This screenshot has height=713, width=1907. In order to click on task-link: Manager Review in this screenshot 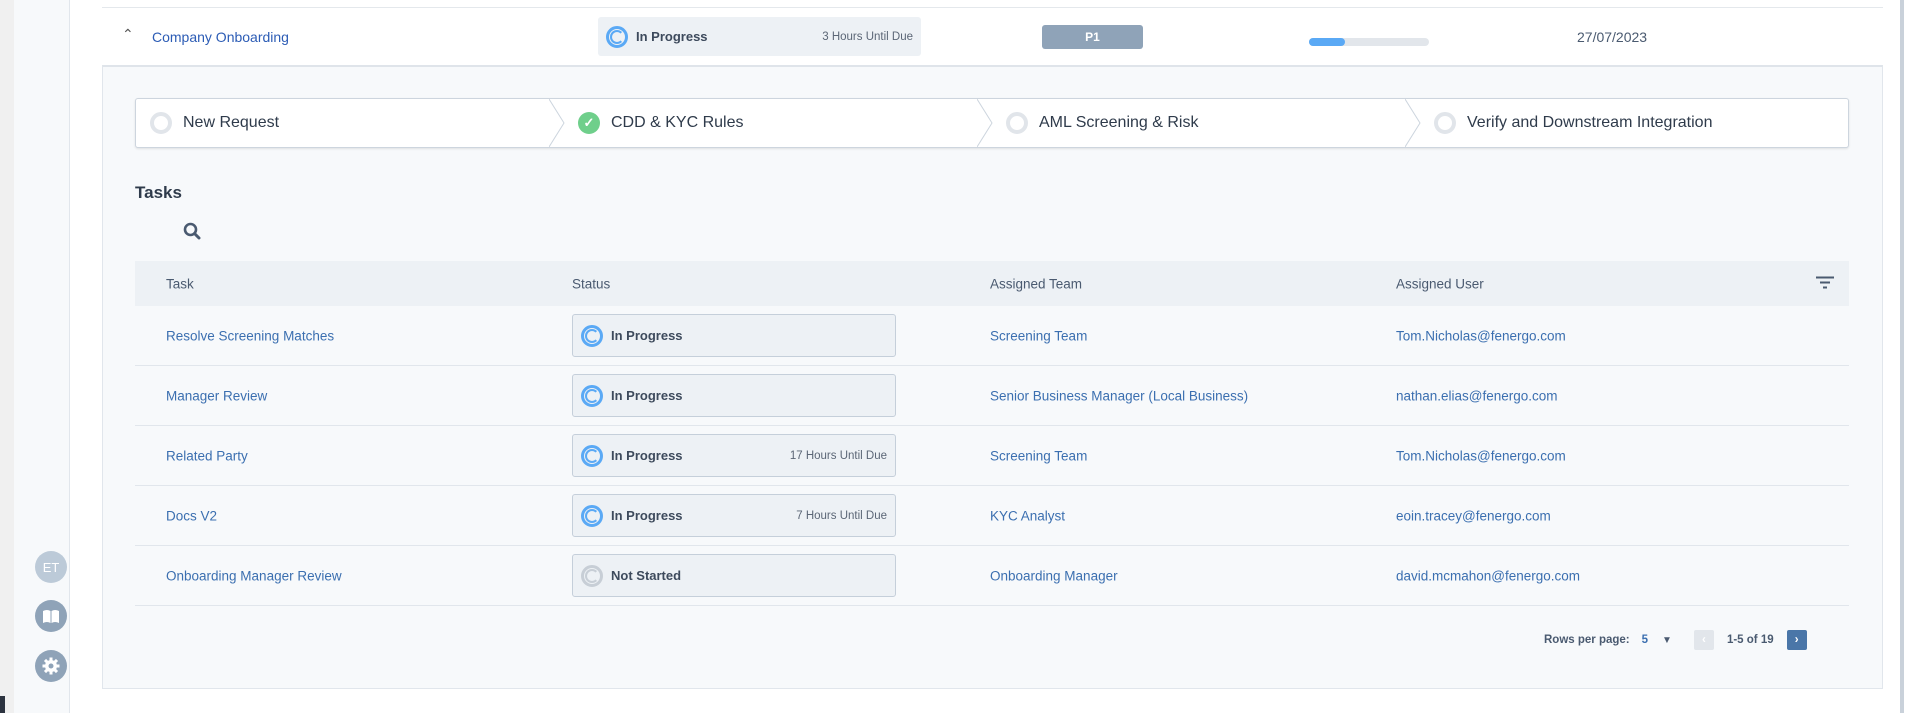, I will do `click(216, 395)`.